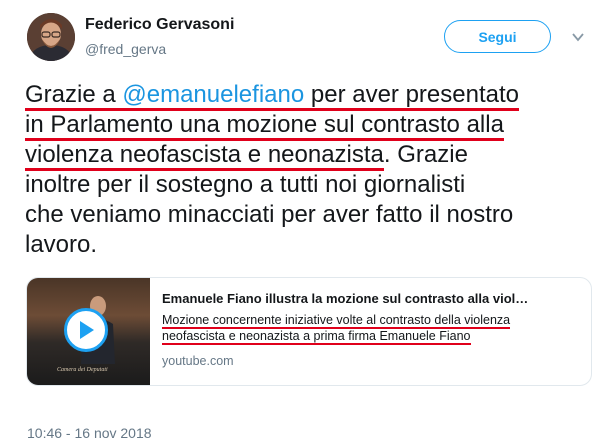  I want to click on follow-button: Segui, so click(497, 36).